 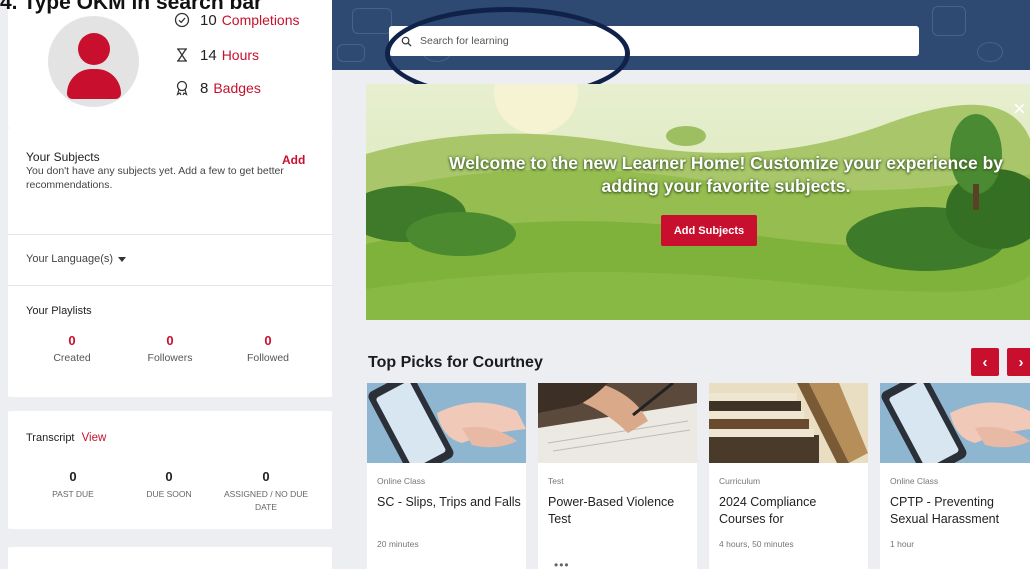 What do you see at coordinates (617, 476) in the screenshot?
I see `course-card: Test Power-Based Violence Test •••` at bounding box center [617, 476].